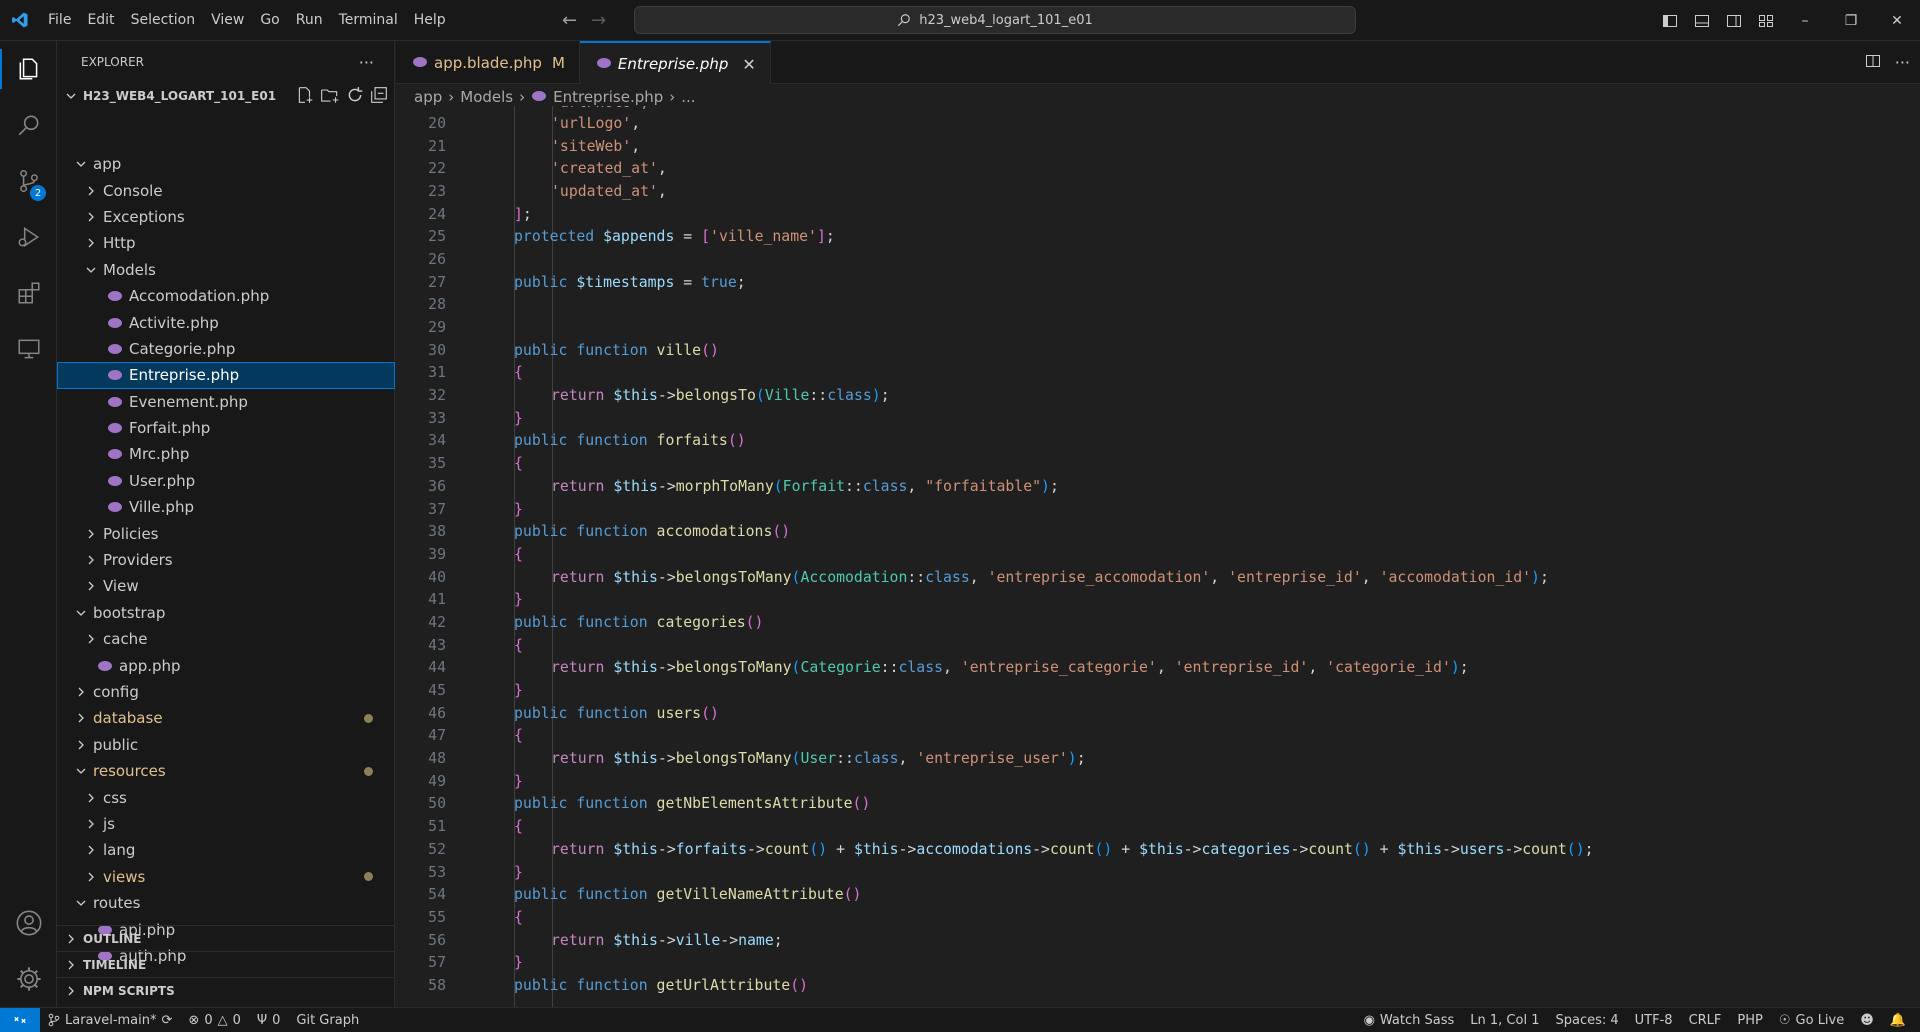 The height and width of the screenshot is (1032, 1920). What do you see at coordinates (1811, 1020) in the screenshot?
I see `go-live-button: ☉ Go Live` at bounding box center [1811, 1020].